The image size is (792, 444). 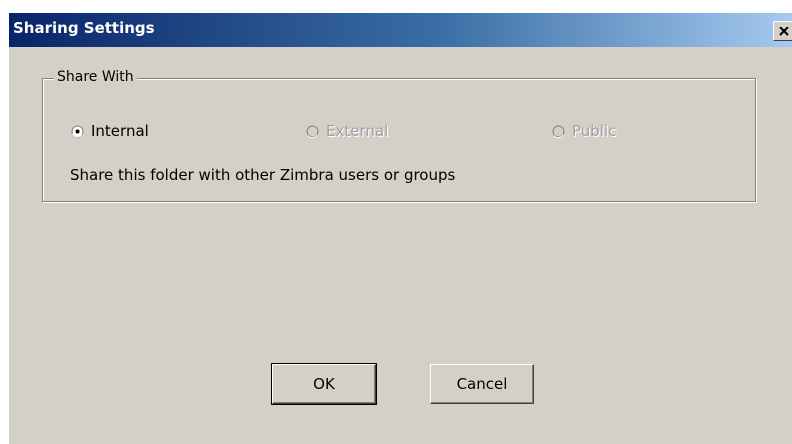 What do you see at coordinates (594, 131) in the screenshot?
I see `radio-public-label: Public` at bounding box center [594, 131].